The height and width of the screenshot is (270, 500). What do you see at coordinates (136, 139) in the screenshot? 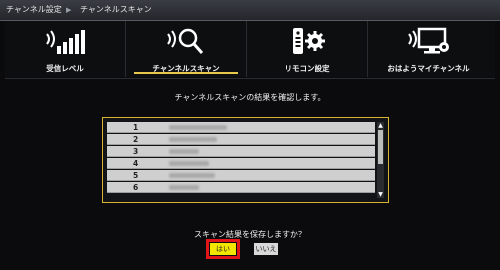
I see `channel-number: 2` at bounding box center [136, 139].